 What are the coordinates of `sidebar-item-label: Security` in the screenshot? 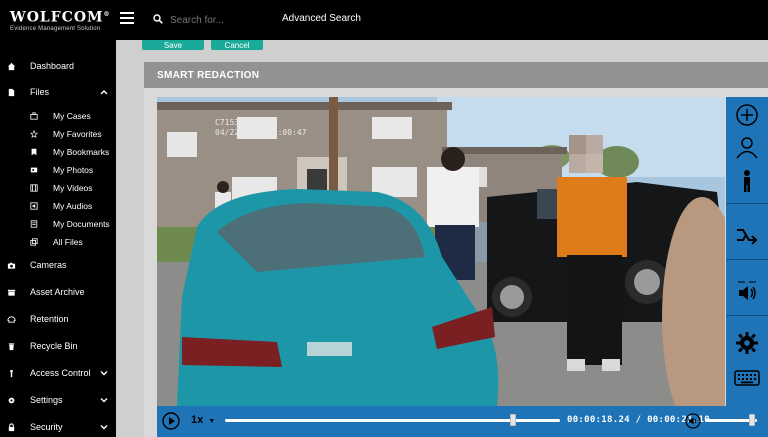 It's located at (46, 427).